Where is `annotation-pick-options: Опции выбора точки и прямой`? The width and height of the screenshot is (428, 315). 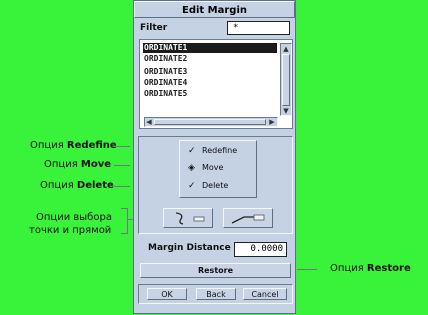 annotation-pick-options: Опции выбора точки и прямой is located at coordinates (70, 224).